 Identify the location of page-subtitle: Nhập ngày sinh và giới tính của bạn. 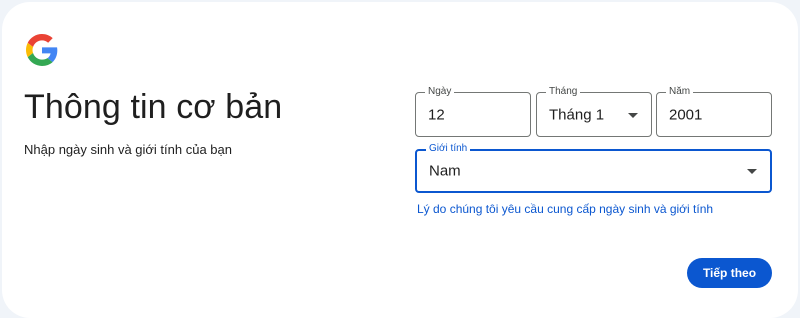
(128, 149).